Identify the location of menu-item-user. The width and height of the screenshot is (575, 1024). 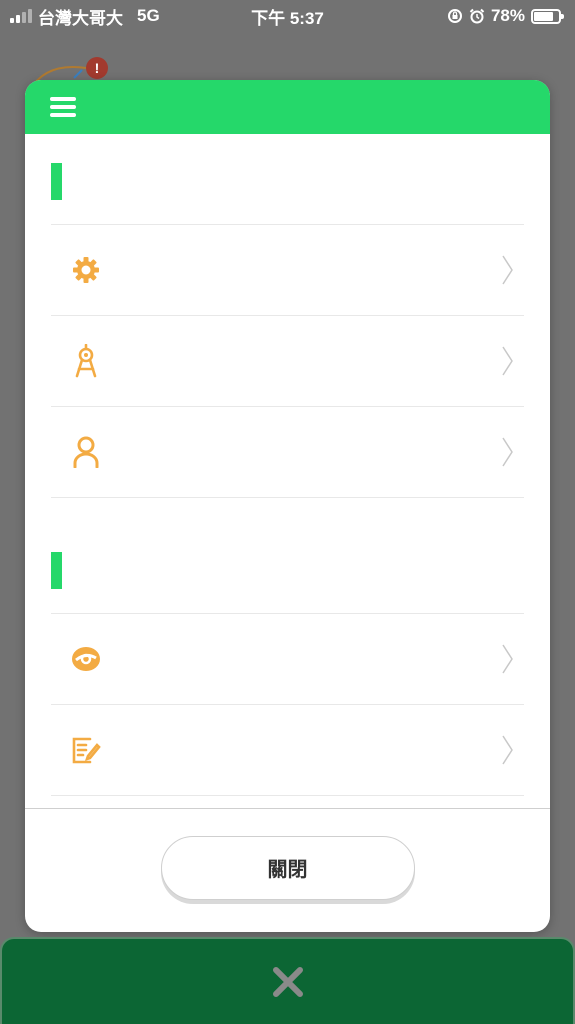
(287, 452).